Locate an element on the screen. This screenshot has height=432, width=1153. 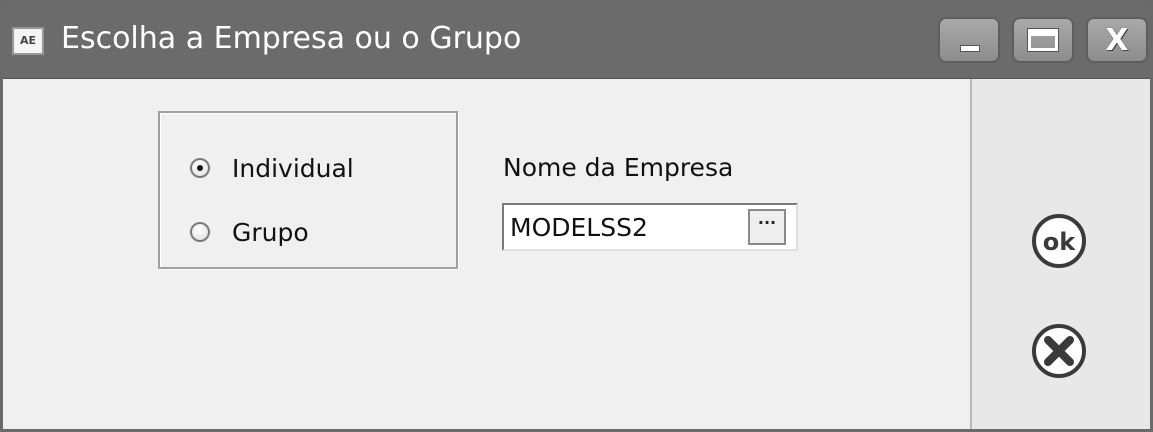
cancel-button is located at coordinates (1059, 351).